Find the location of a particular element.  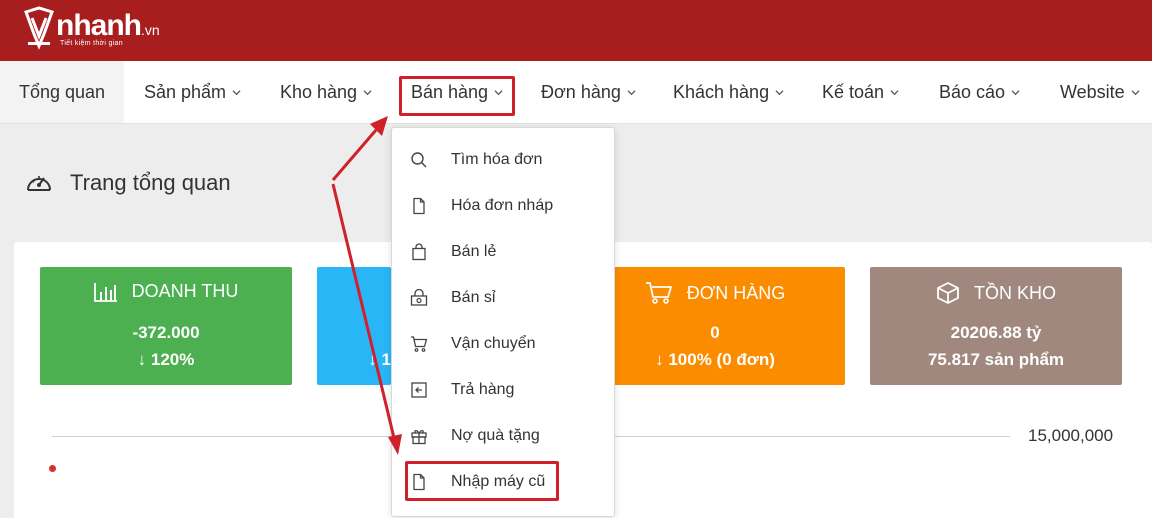

dropdown-item-tim-hoa-don: Tìm hóa đơn is located at coordinates (503, 160).